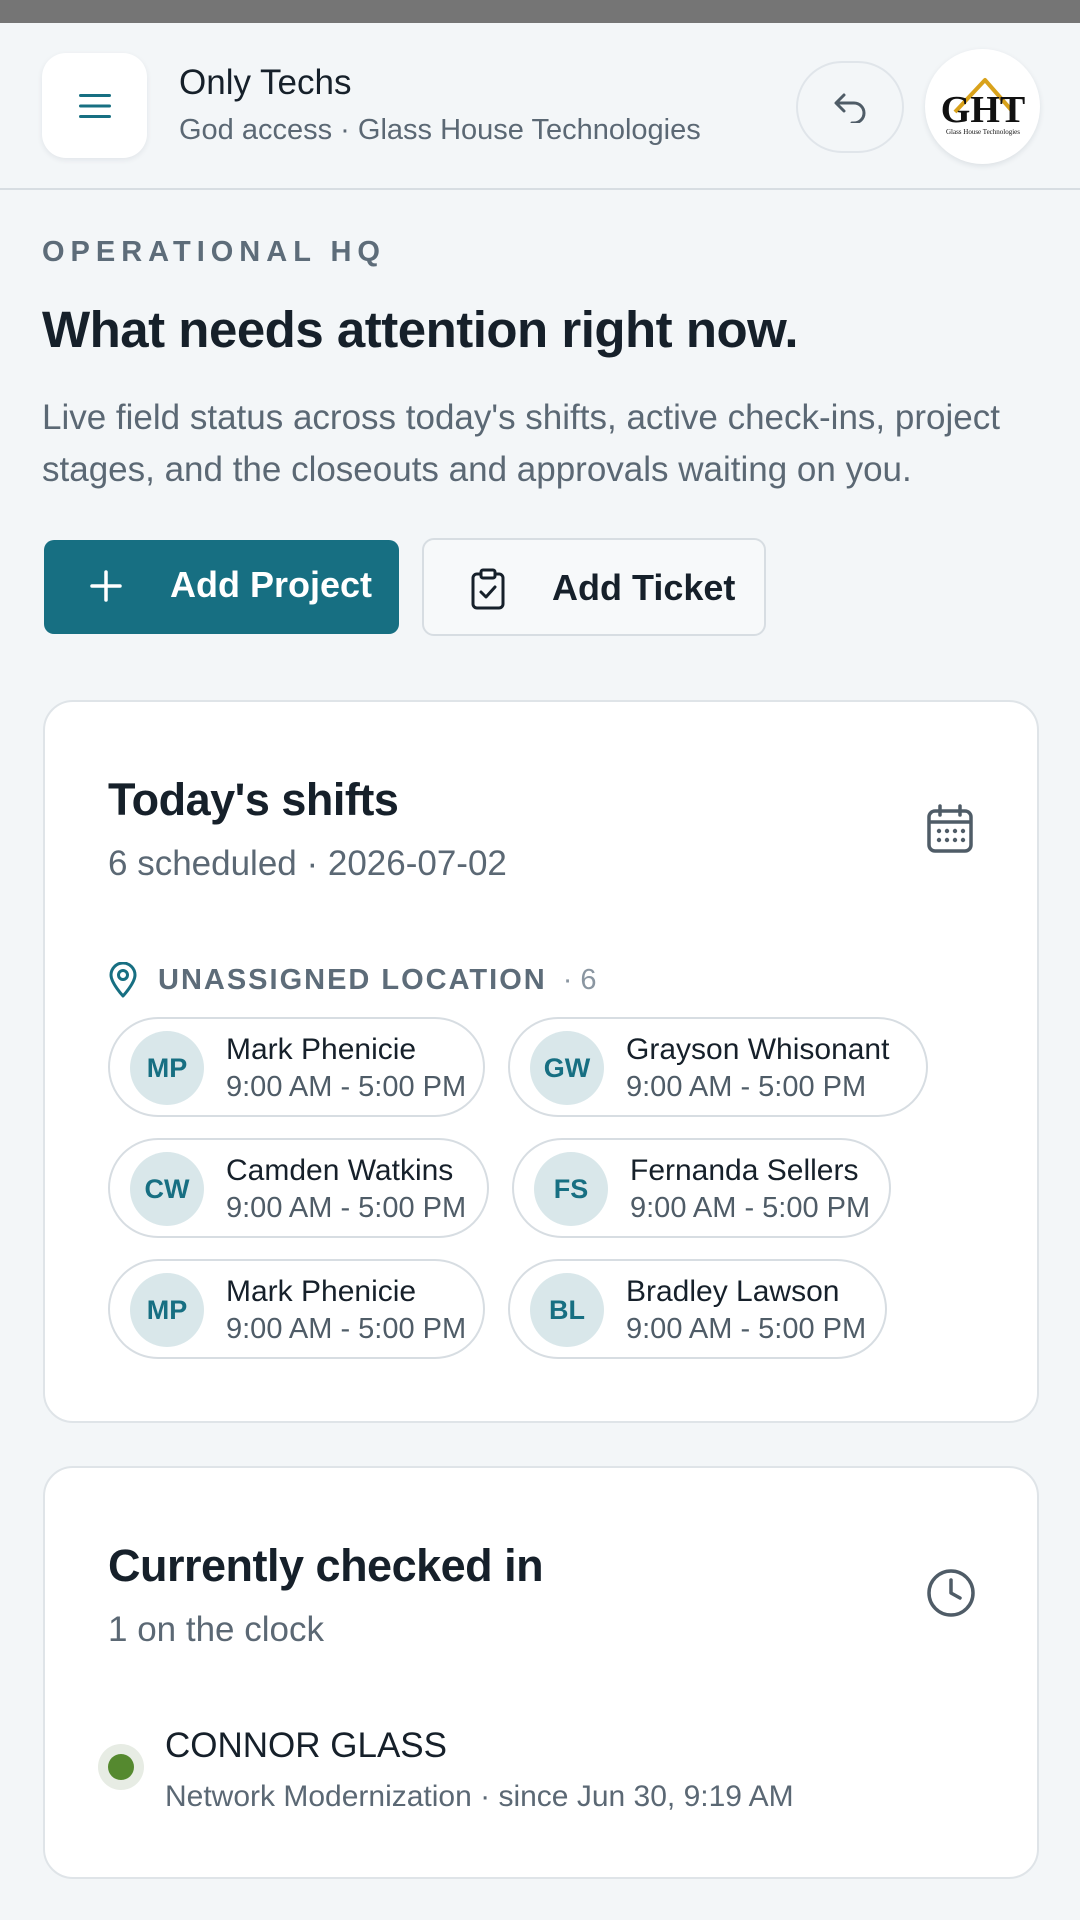  I want to click on shift-person-name: Bradley Lawson, so click(733, 1291).